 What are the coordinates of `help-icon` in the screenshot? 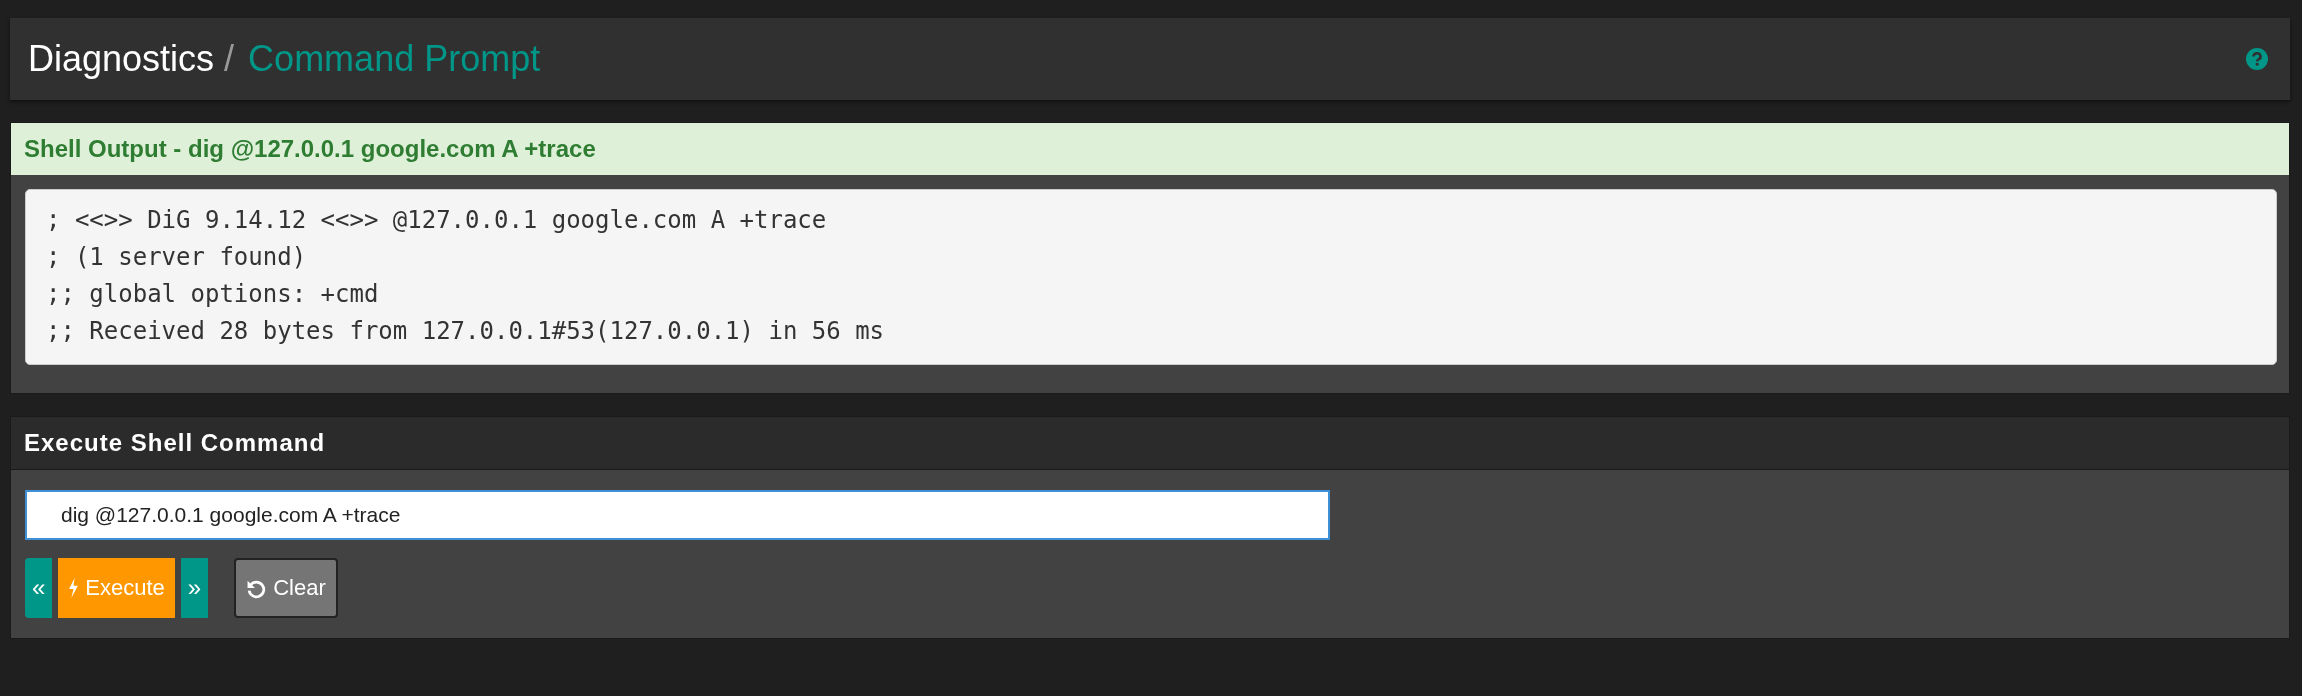 It's located at (2257, 59).